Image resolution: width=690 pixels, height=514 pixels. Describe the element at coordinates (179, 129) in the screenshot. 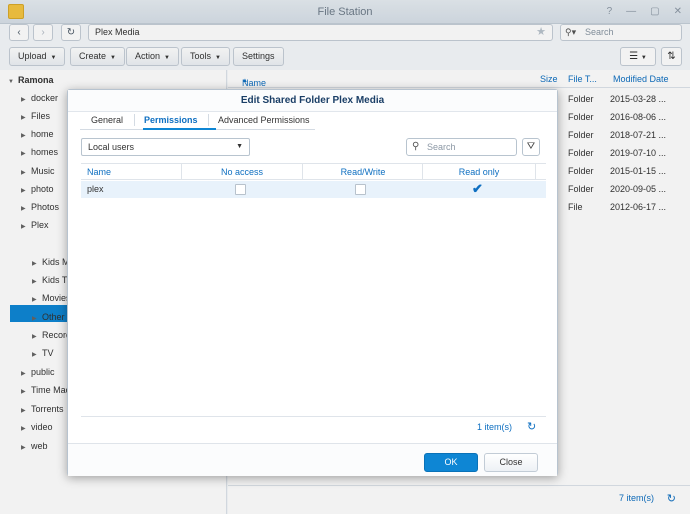

I see `active-tab-indicator` at that location.